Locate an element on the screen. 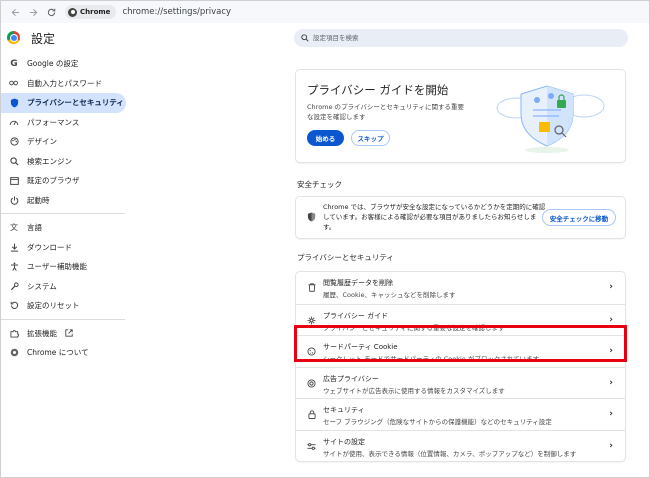 The image size is (650, 478). search-input is located at coordinates (463, 38).